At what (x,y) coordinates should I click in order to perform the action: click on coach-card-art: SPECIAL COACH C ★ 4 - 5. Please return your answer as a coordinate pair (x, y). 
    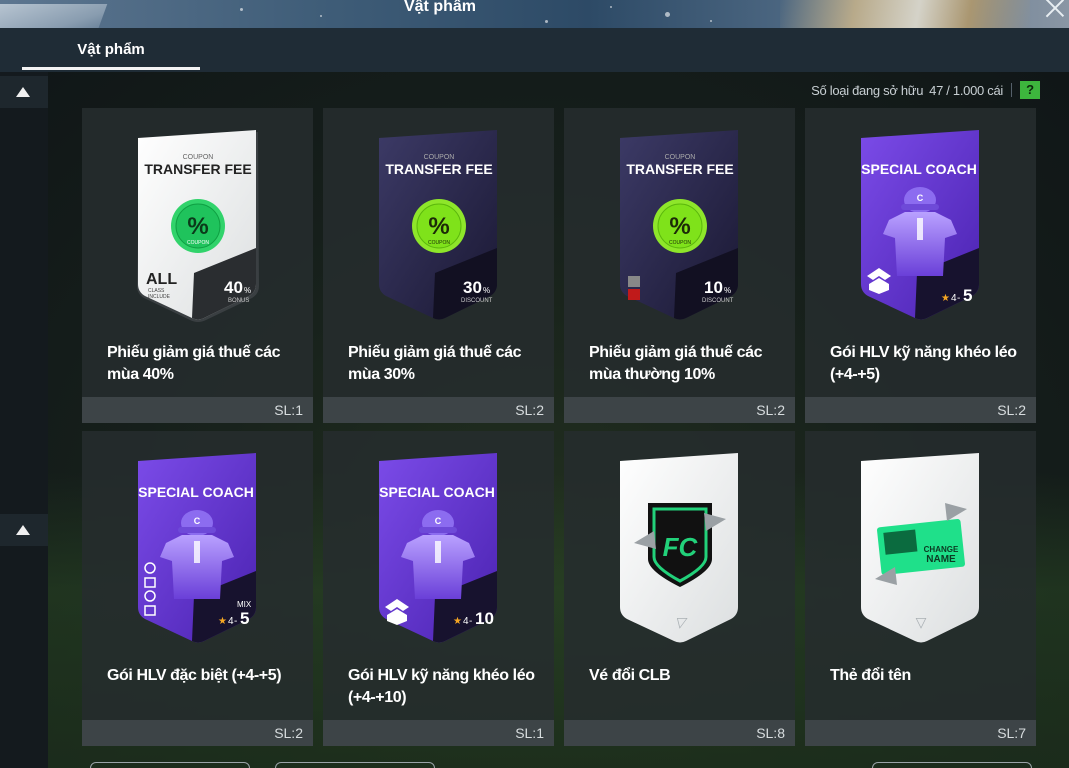
    Looking at the image, I should click on (920, 225).